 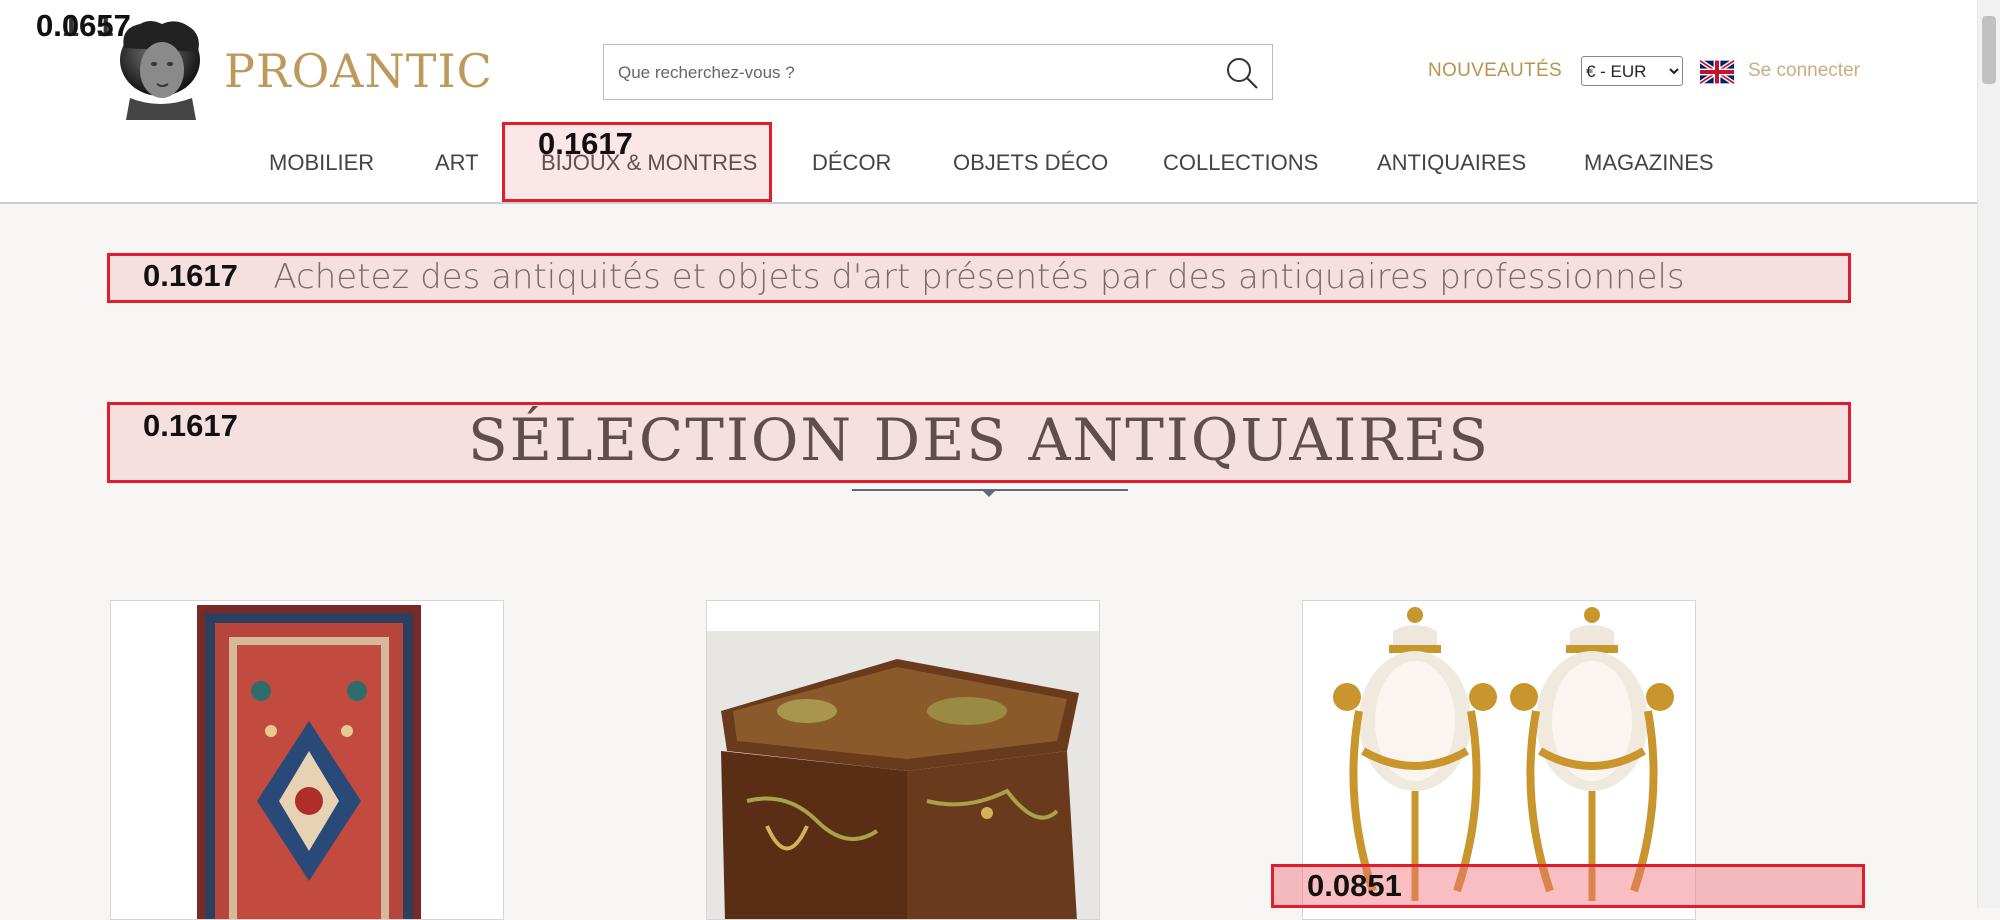 I want to click on tagline-box-score: 0.1617, so click(x=190, y=275).